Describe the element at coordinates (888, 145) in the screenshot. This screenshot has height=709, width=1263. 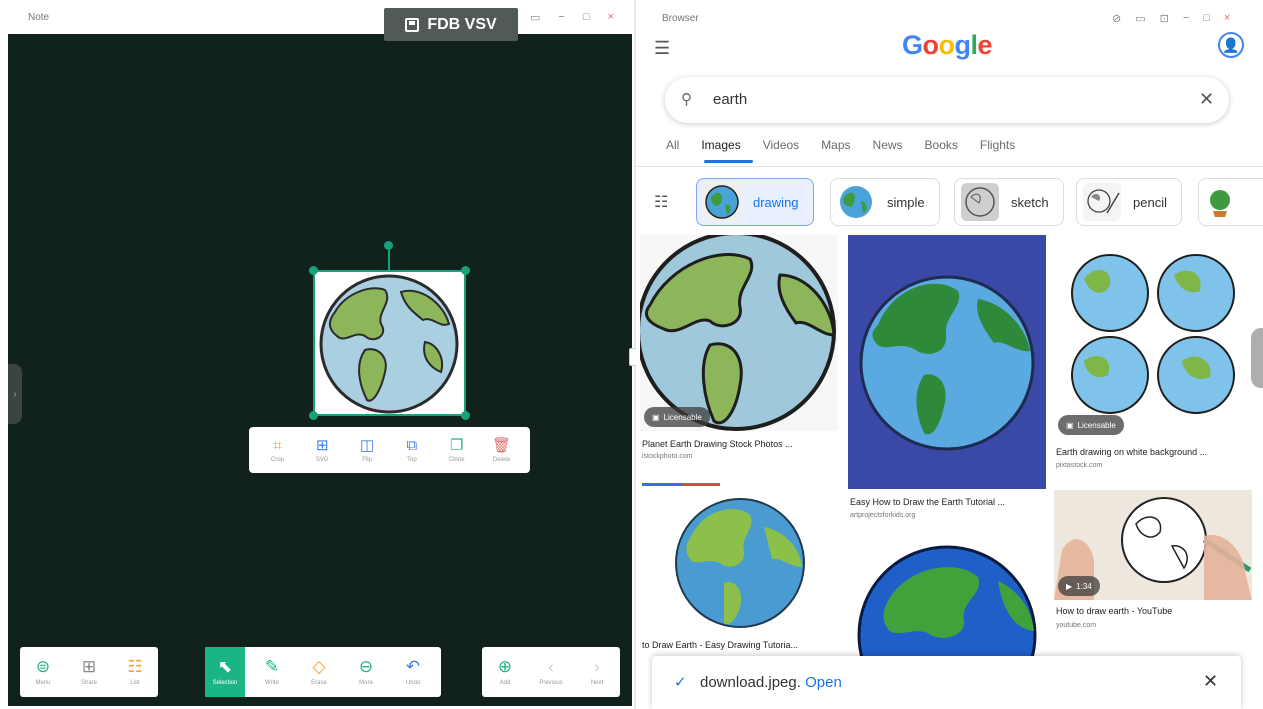
I see `tab-news: News` at that location.